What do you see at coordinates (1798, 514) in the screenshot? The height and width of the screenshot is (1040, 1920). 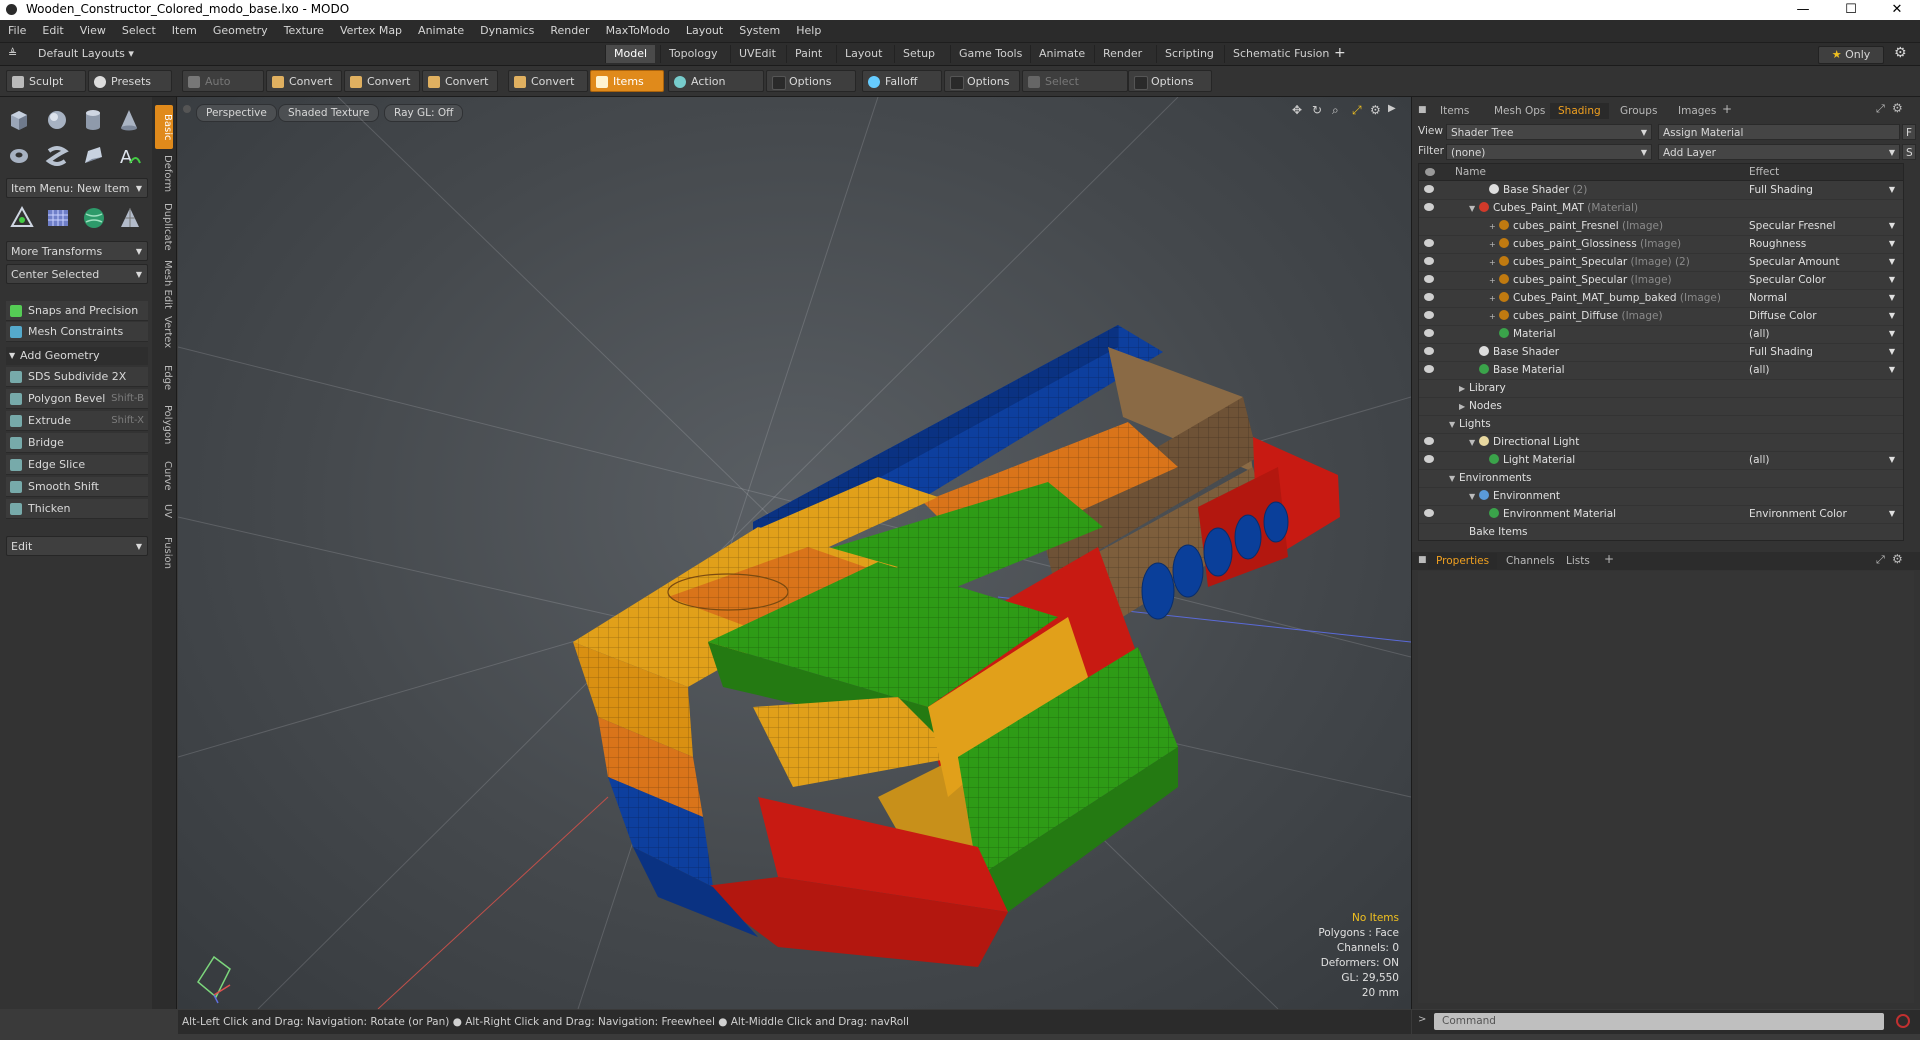 I see `shader-effect: Environment Color` at bounding box center [1798, 514].